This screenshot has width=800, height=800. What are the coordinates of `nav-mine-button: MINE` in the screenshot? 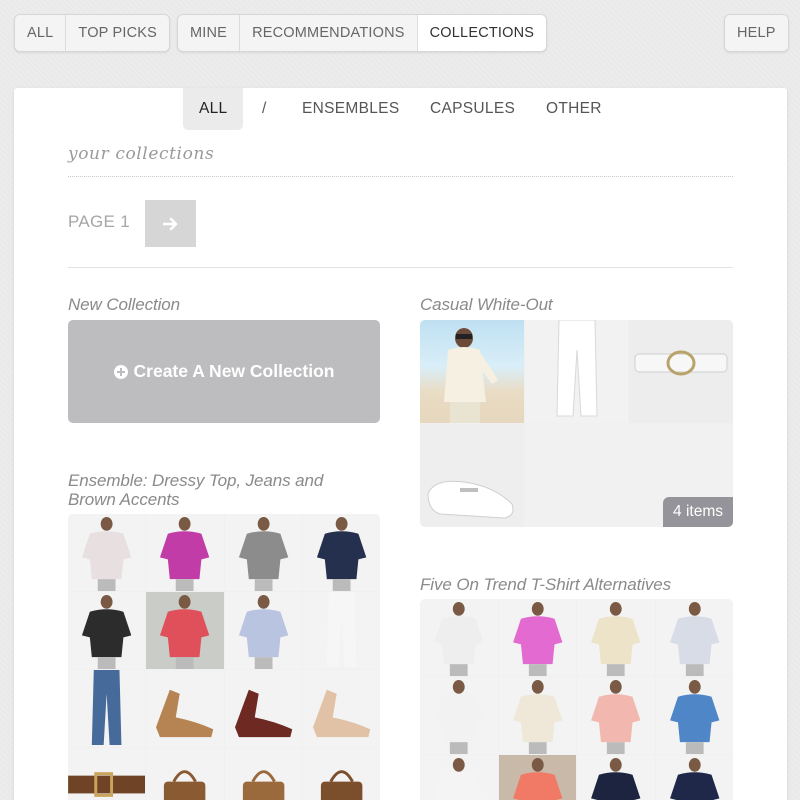 It's located at (209, 33).